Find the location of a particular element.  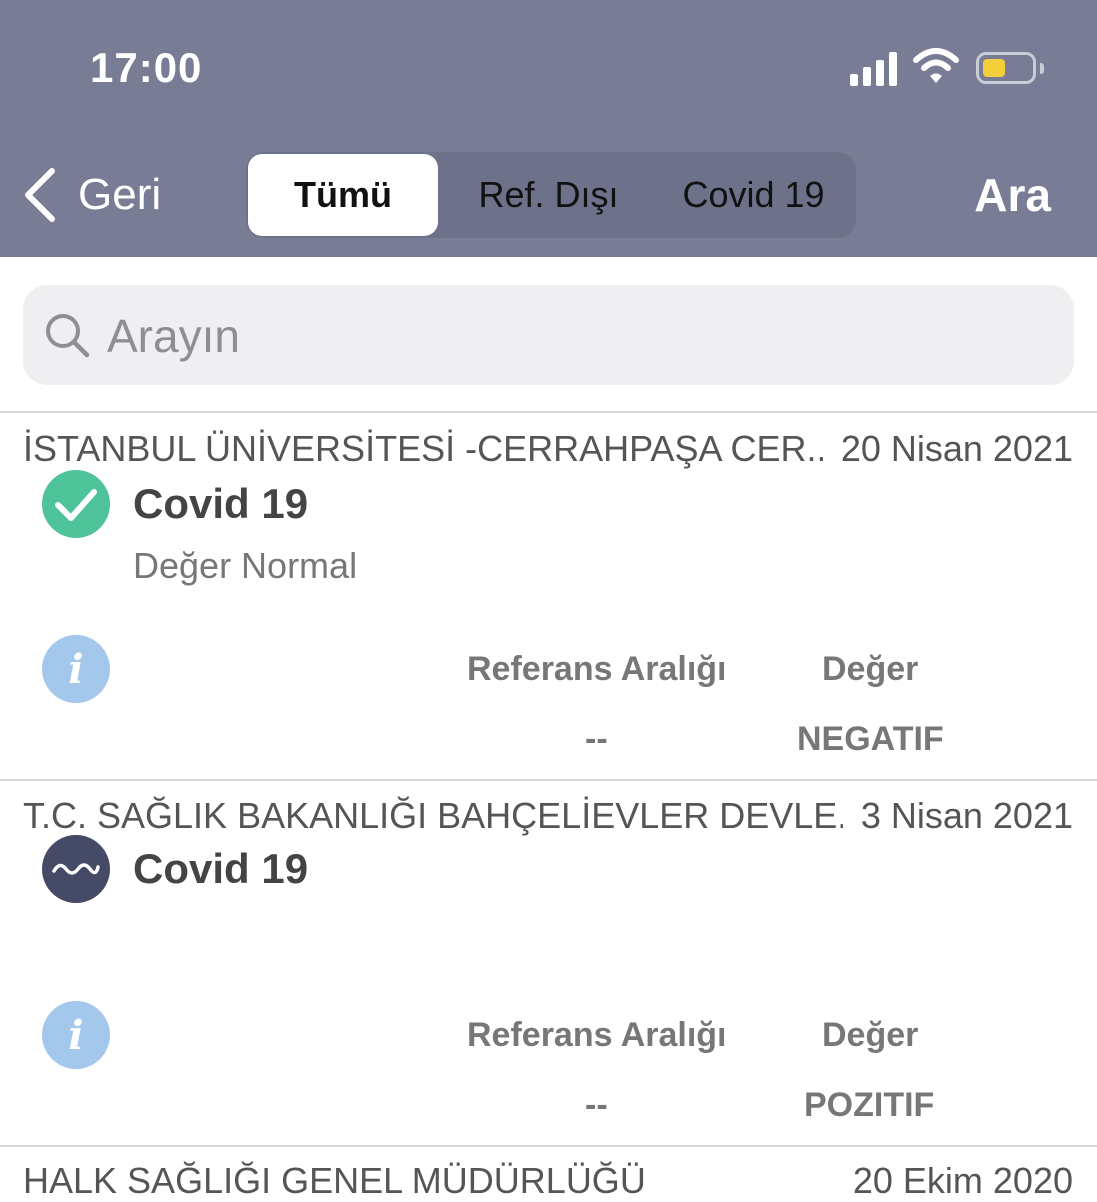

chevron-left-icon is located at coordinates (40, 195).